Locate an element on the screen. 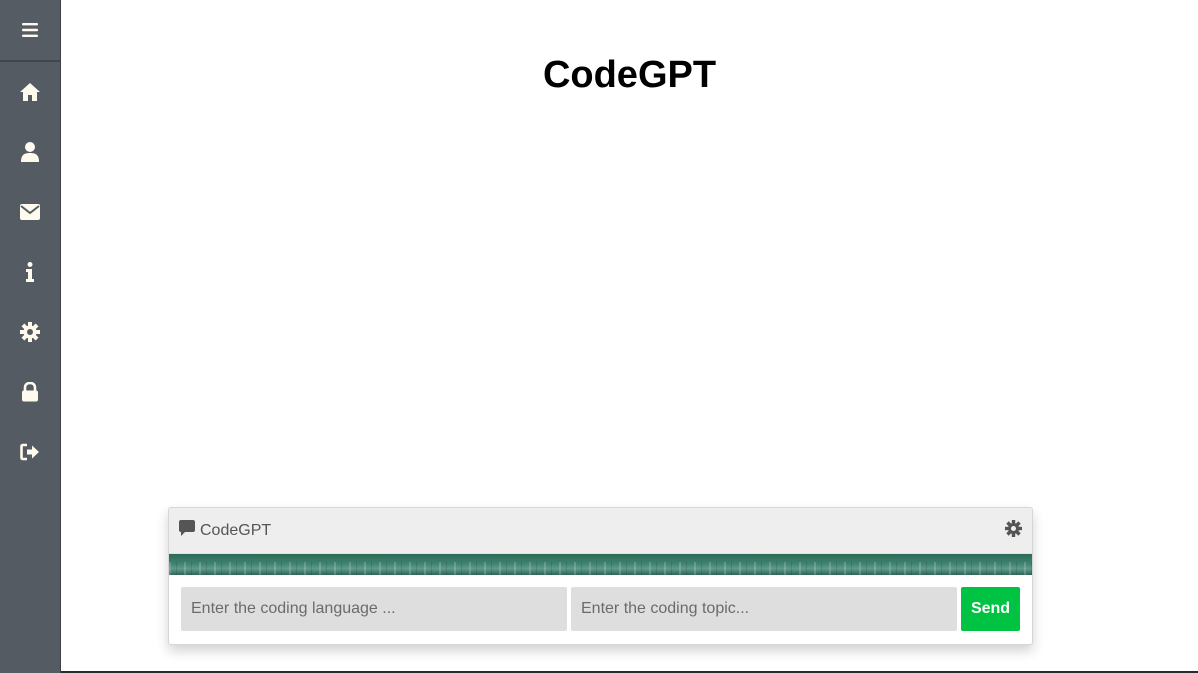 This screenshot has height=673, width=1198. chat-bubble-icon is located at coordinates (187, 530).